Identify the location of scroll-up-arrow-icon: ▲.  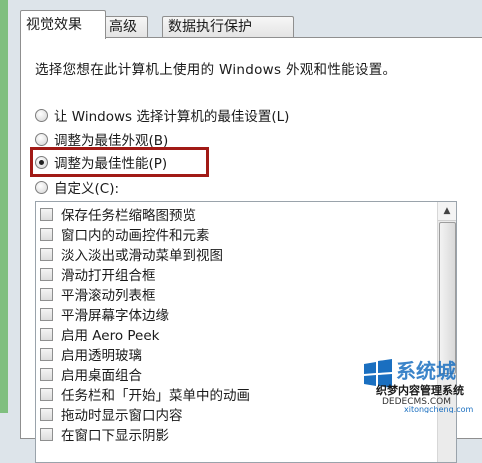
(447, 211).